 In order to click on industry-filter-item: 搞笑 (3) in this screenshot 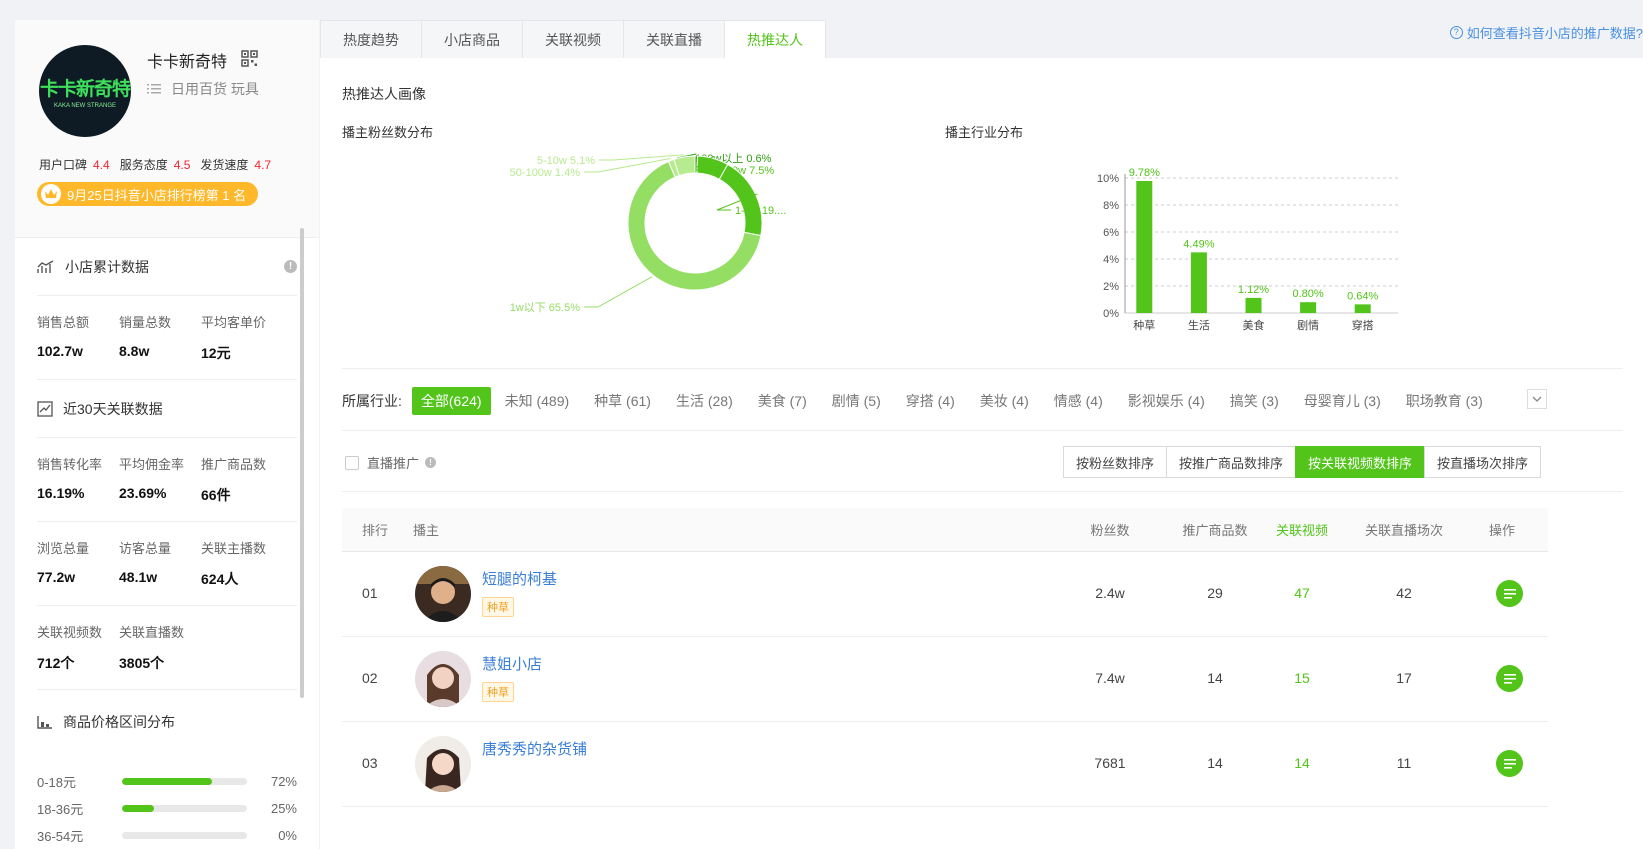, I will do `click(1254, 401)`.